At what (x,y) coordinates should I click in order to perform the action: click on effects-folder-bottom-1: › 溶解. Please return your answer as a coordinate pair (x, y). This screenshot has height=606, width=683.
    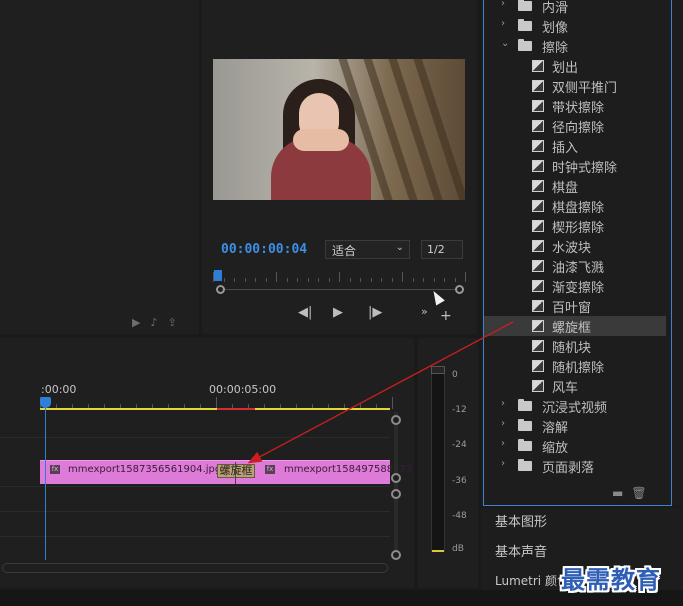
    Looking at the image, I should click on (575, 426).